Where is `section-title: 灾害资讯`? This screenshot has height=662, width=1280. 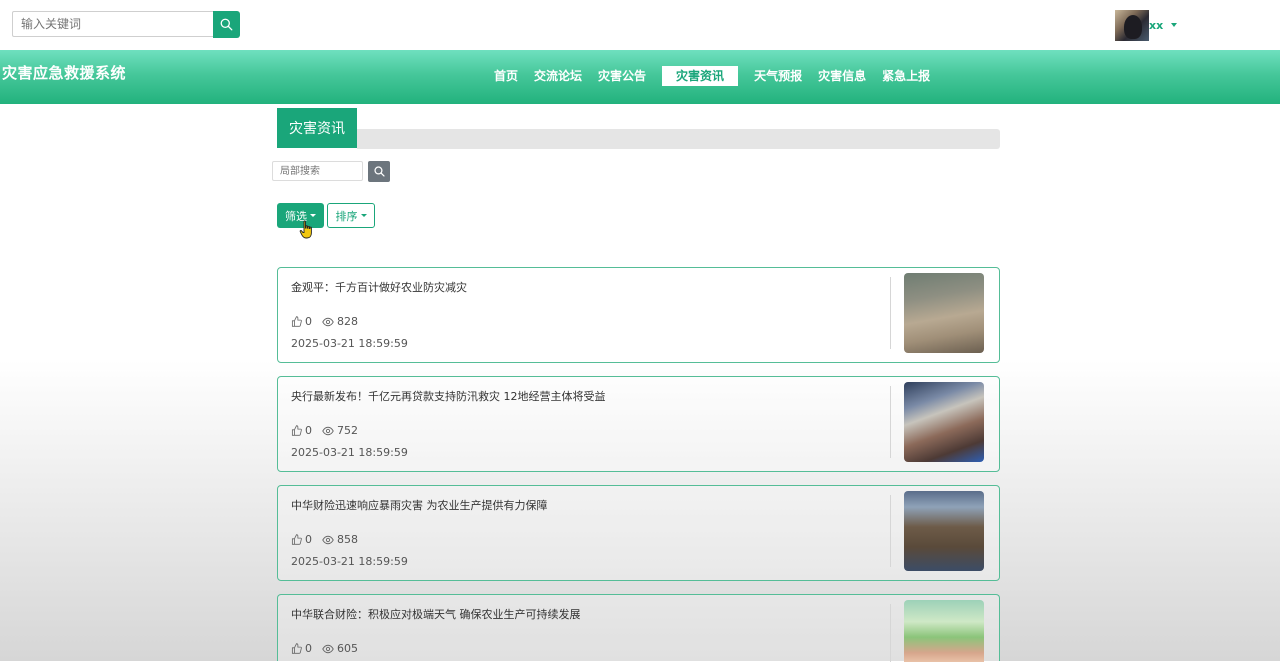 section-title: 灾害资讯 is located at coordinates (317, 128).